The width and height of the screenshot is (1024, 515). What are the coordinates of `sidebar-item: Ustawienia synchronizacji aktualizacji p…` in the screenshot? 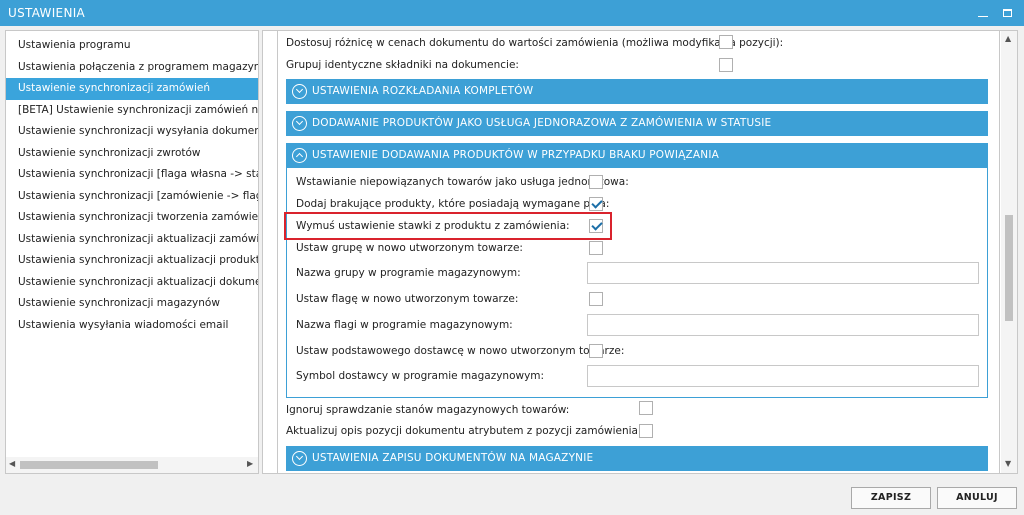 It's located at (132, 261).